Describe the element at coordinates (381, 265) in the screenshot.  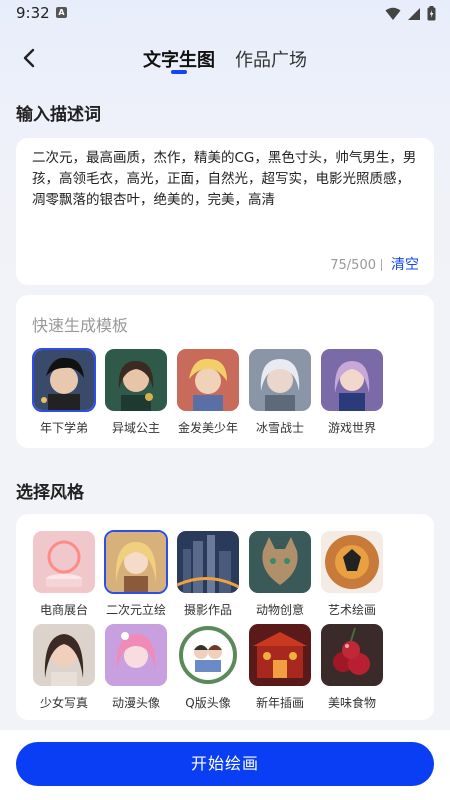
I see `counter-divider` at that location.